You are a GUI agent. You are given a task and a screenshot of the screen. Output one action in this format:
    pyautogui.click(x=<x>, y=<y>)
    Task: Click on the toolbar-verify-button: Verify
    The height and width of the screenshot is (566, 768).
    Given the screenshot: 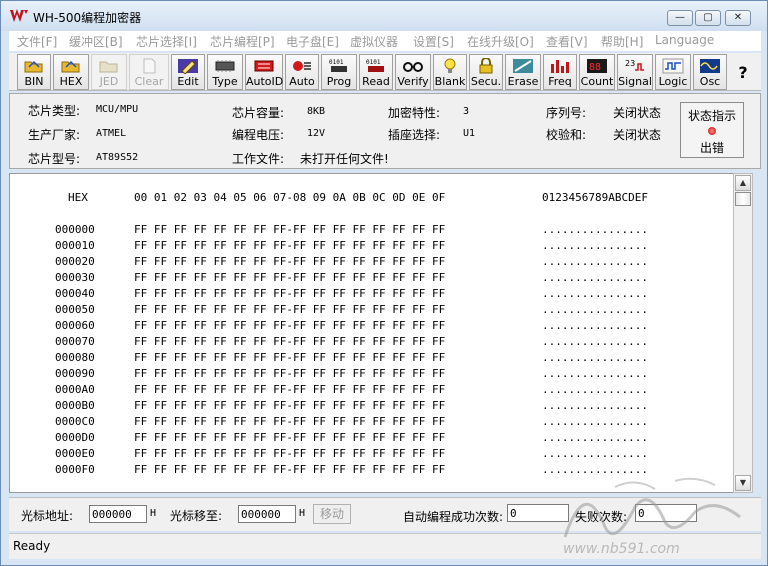 What is the action you would take?
    pyautogui.click(x=413, y=72)
    